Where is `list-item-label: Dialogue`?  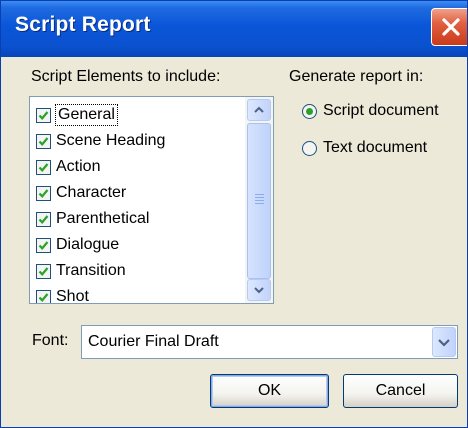
list-item-label: Dialogue is located at coordinates (88, 244).